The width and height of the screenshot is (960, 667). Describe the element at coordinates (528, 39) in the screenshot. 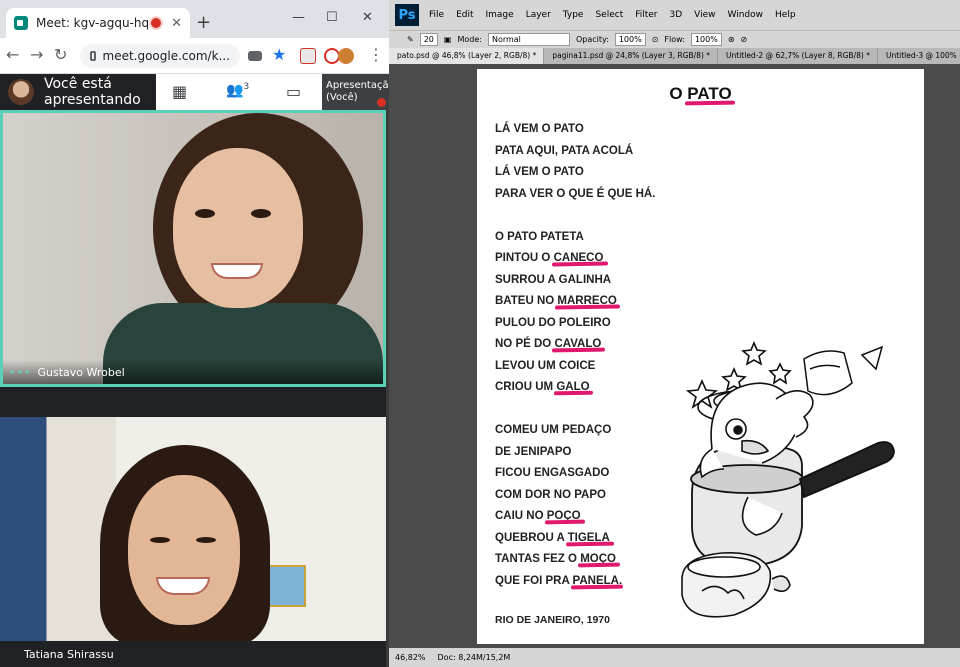

I see `mode-select: Normal` at that location.